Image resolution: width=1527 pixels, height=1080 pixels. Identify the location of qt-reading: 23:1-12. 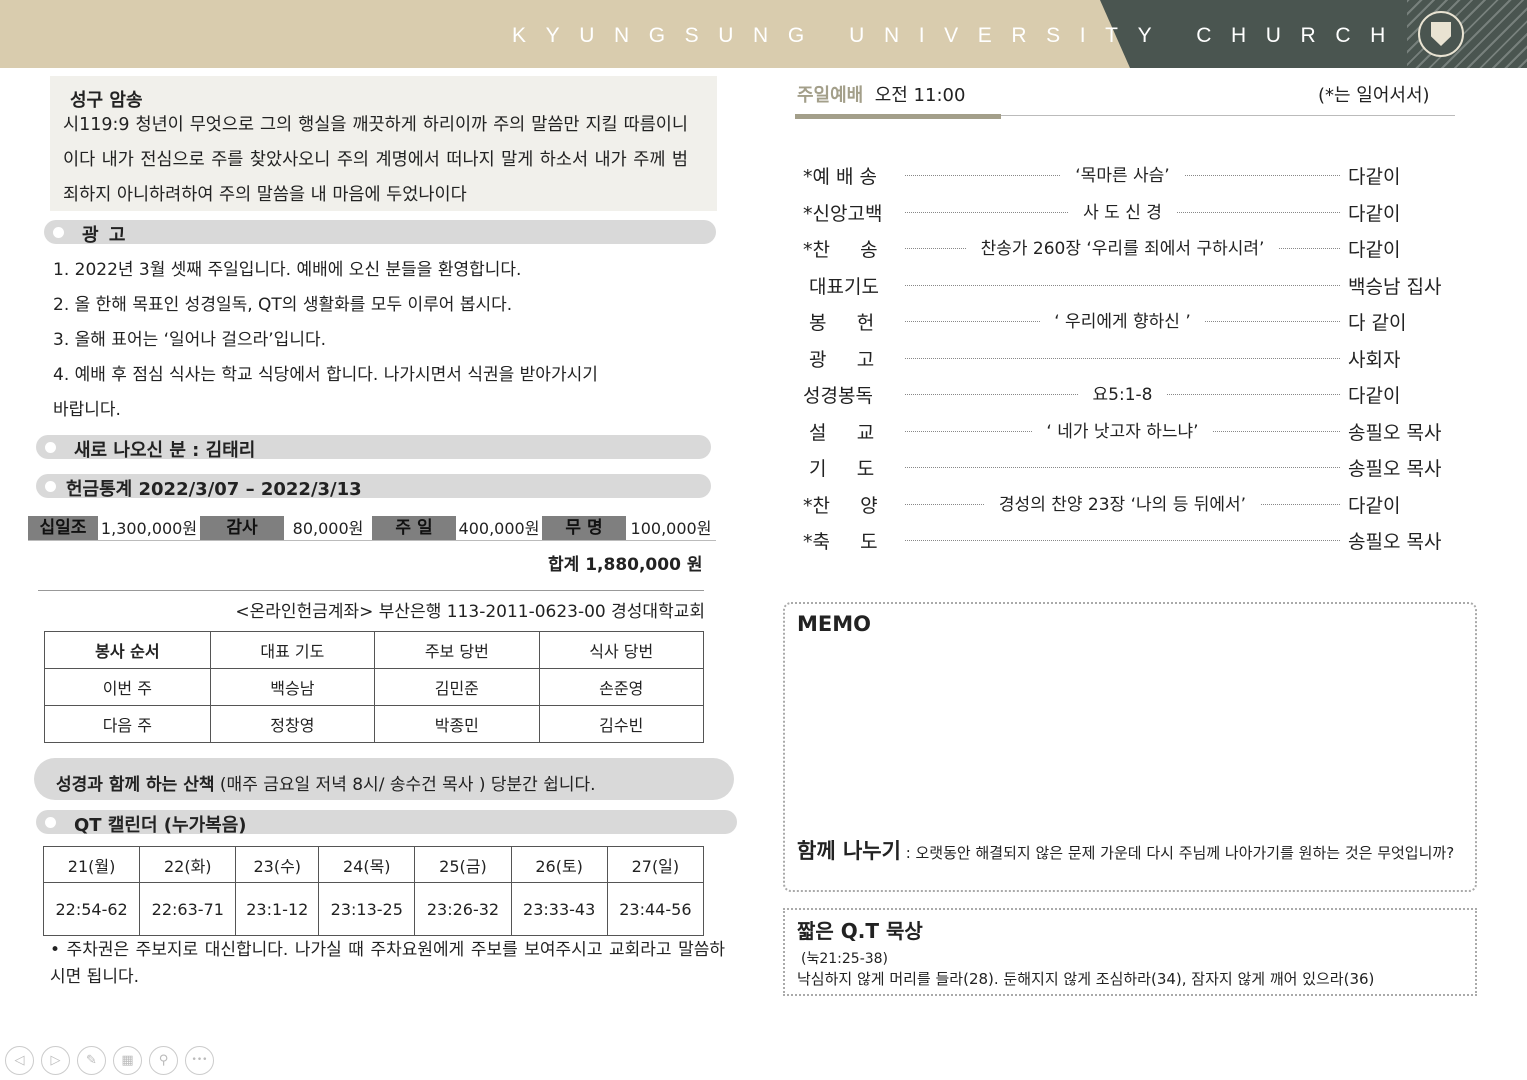
(277, 909).